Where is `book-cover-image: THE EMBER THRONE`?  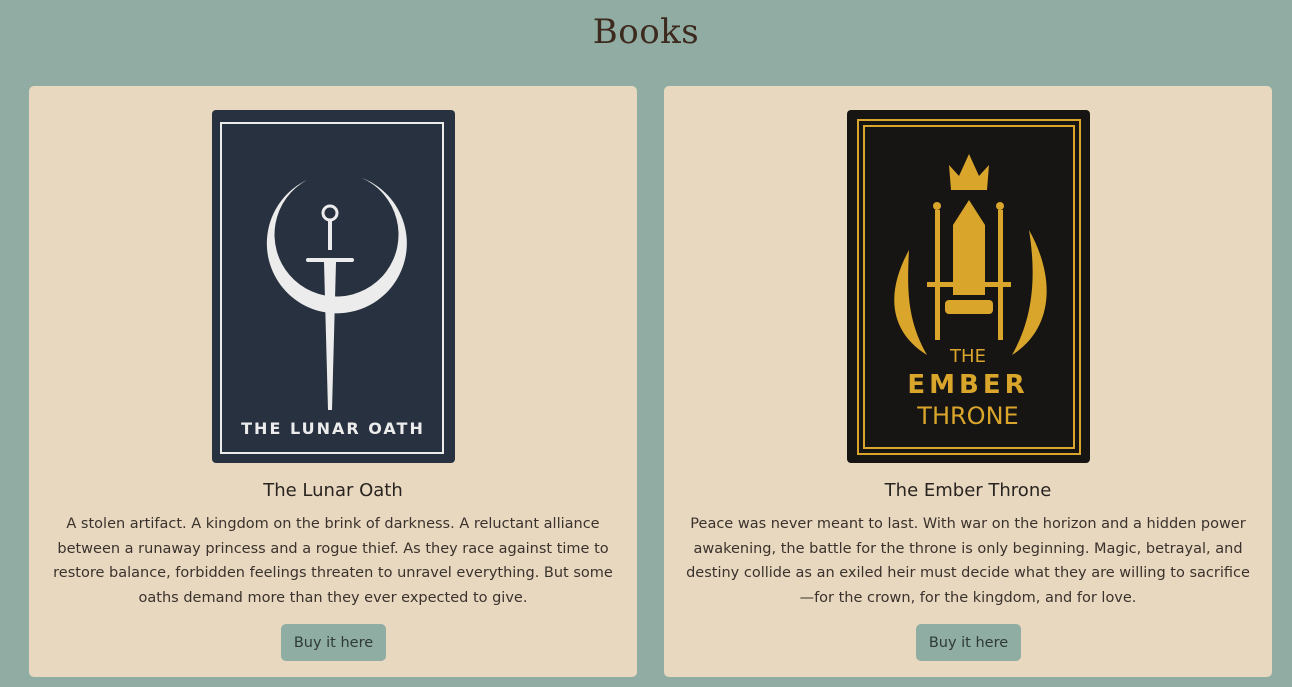
book-cover-image: THE EMBER THRONE is located at coordinates (968, 286).